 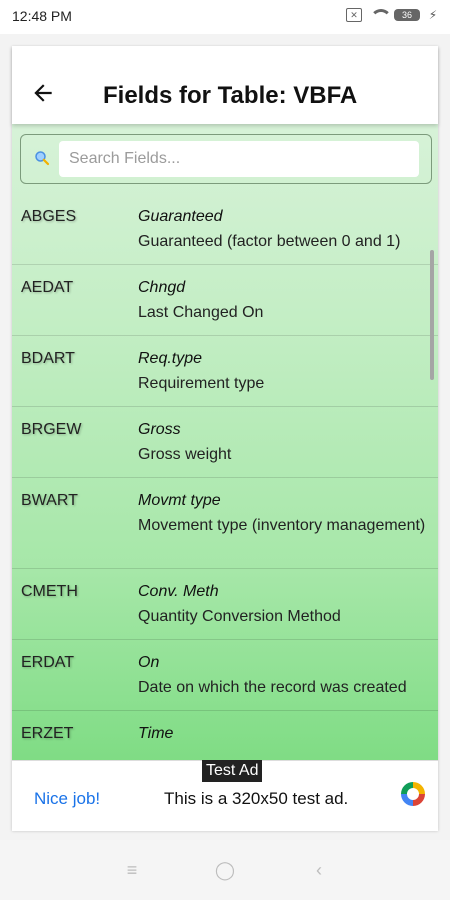 What do you see at coordinates (201, 312) in the screenshot?
I see `field-description: Last Changed On` at bounding box center [201, 312].